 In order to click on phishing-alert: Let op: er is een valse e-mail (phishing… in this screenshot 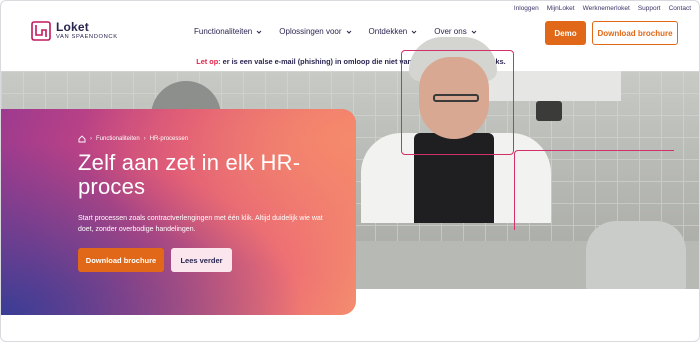, I will do `click(350, 61)`.